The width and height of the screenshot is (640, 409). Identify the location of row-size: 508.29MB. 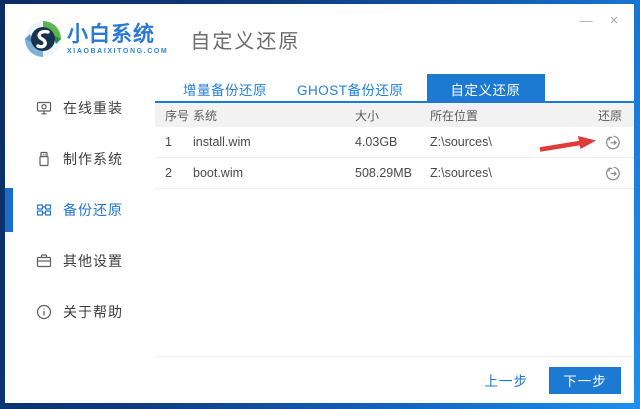
(383, 173).